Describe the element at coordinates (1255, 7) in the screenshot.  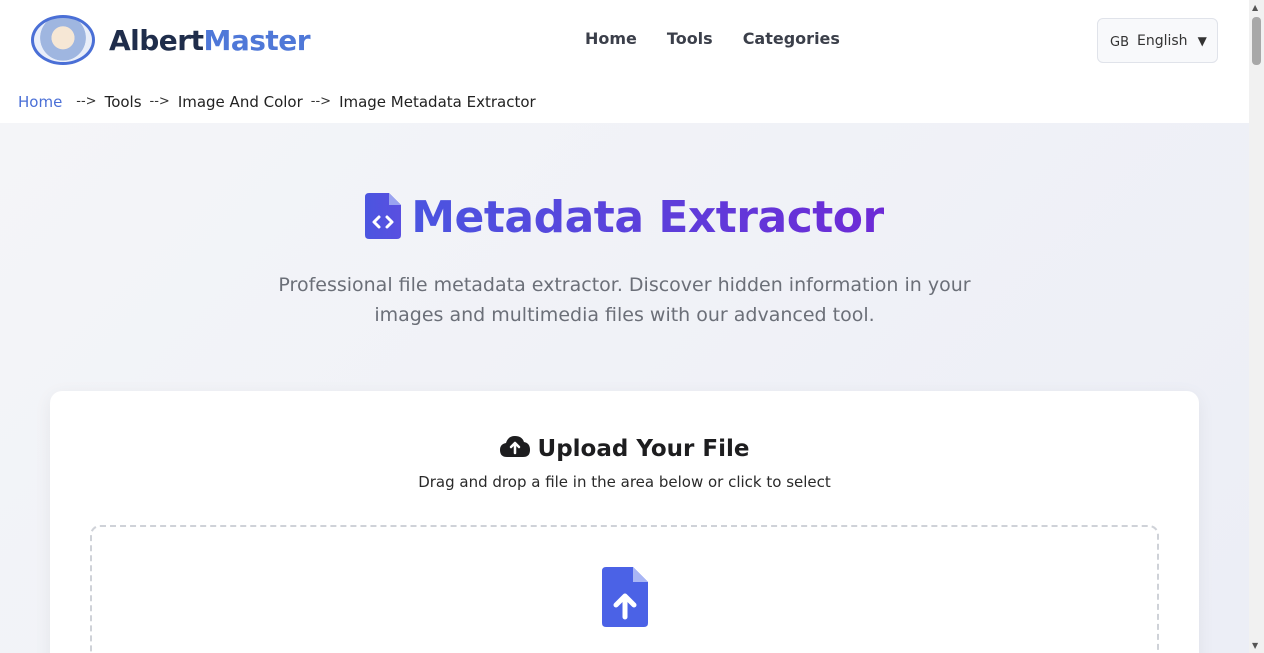
I see `scroll-up-icon: ▲` at that location.